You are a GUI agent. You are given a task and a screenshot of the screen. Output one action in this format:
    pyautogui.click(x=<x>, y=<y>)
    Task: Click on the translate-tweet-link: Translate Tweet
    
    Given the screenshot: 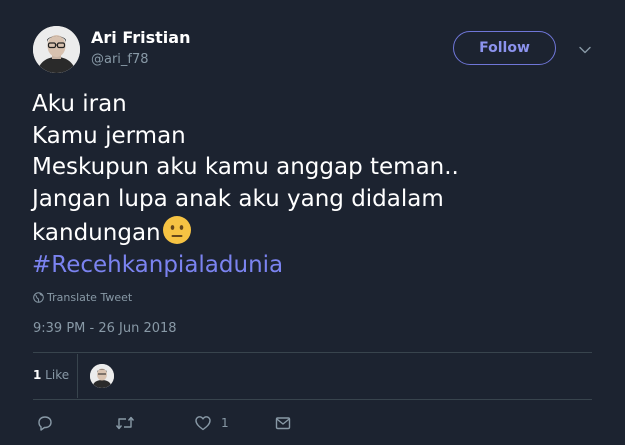 What is the action you would take?
    pyautogui.click(x=82, y=297)
    